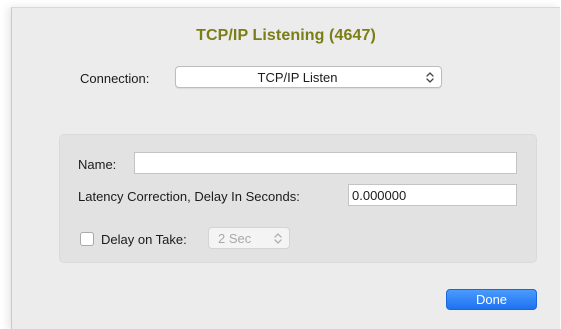 The width and height of the screenshot is (561, 329). I want to click on dialog-title: TCP/IP Listening (4647), so click(286, 35).